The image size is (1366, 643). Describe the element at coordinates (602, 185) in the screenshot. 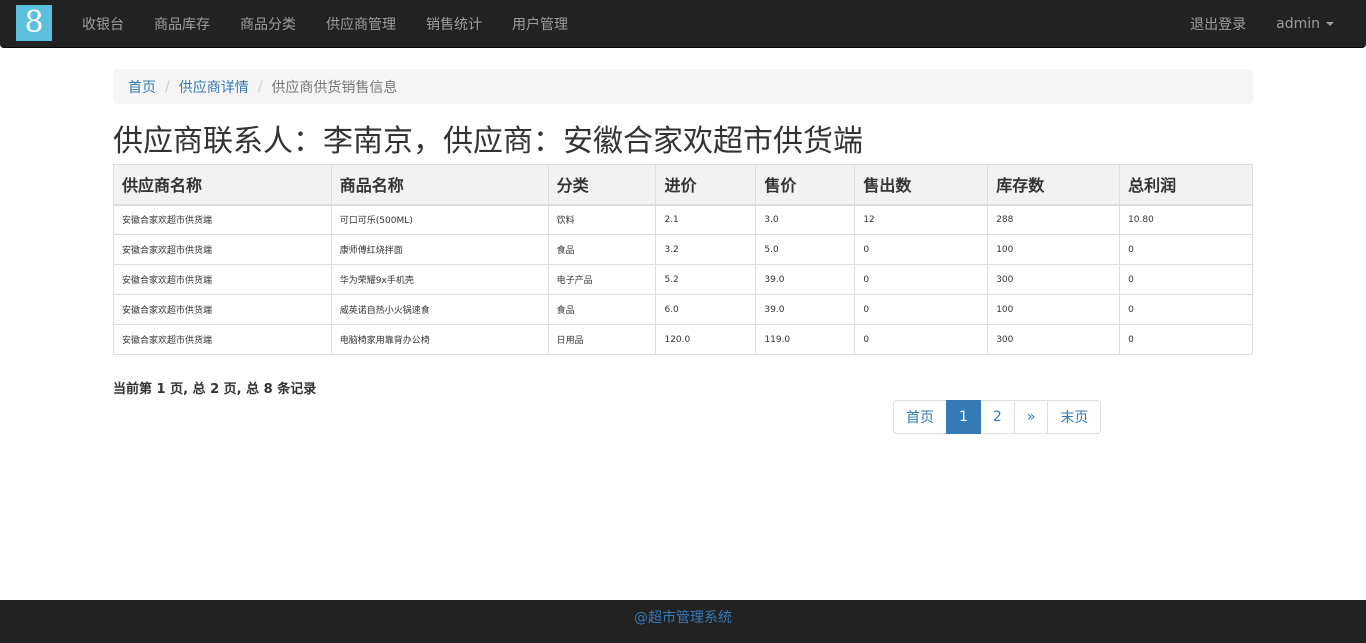

I see `column-header: 分类` at that location.